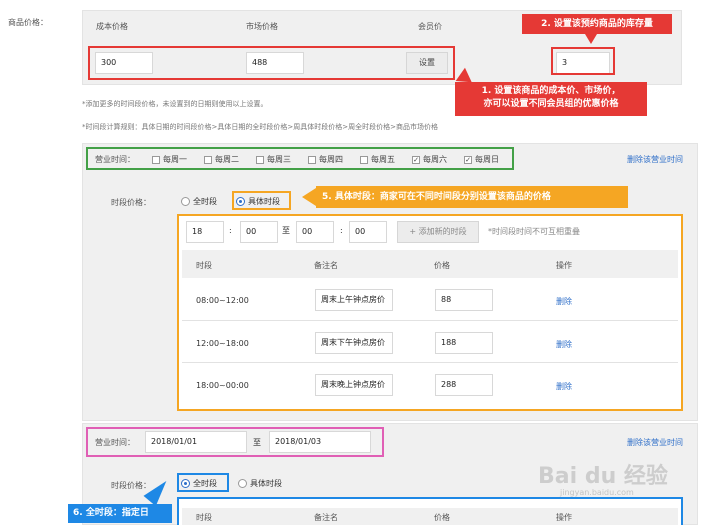  Describe the element at coordinates (326, 517) in the screenshot. I see `date-table-header-note: 备注名` at that location.